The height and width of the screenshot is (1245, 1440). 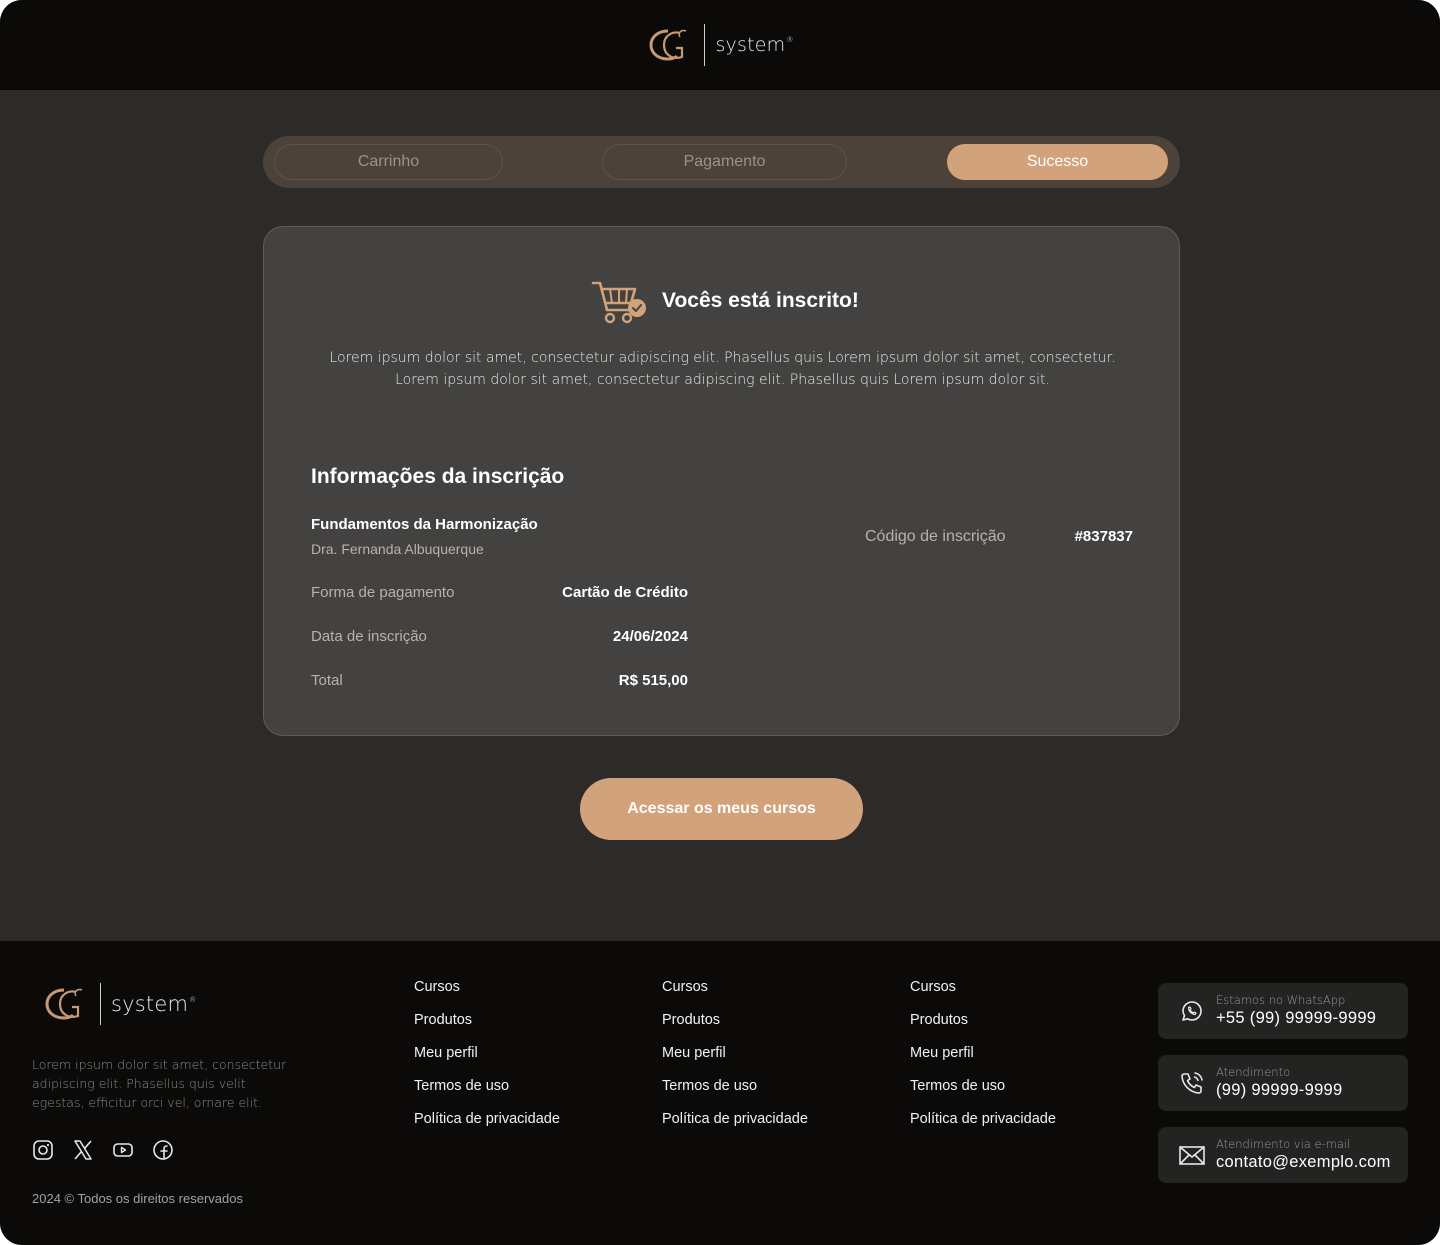 What do you see at coordinates (499, 636) in the screenshot?
I see `enrollment-date-row: Data de inscrição 24/06/2024` at bounding box center [499, 636].